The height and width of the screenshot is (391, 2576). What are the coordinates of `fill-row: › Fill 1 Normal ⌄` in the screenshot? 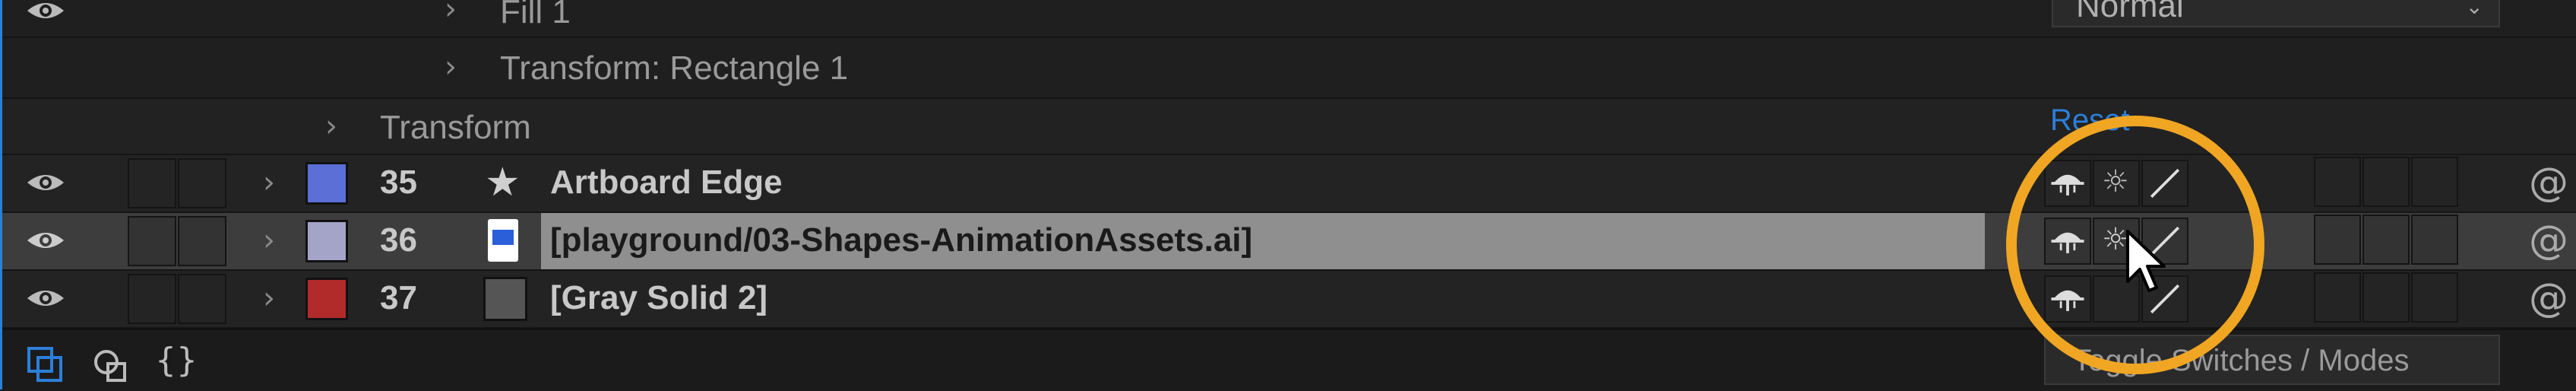 It's located at (1288, 19).